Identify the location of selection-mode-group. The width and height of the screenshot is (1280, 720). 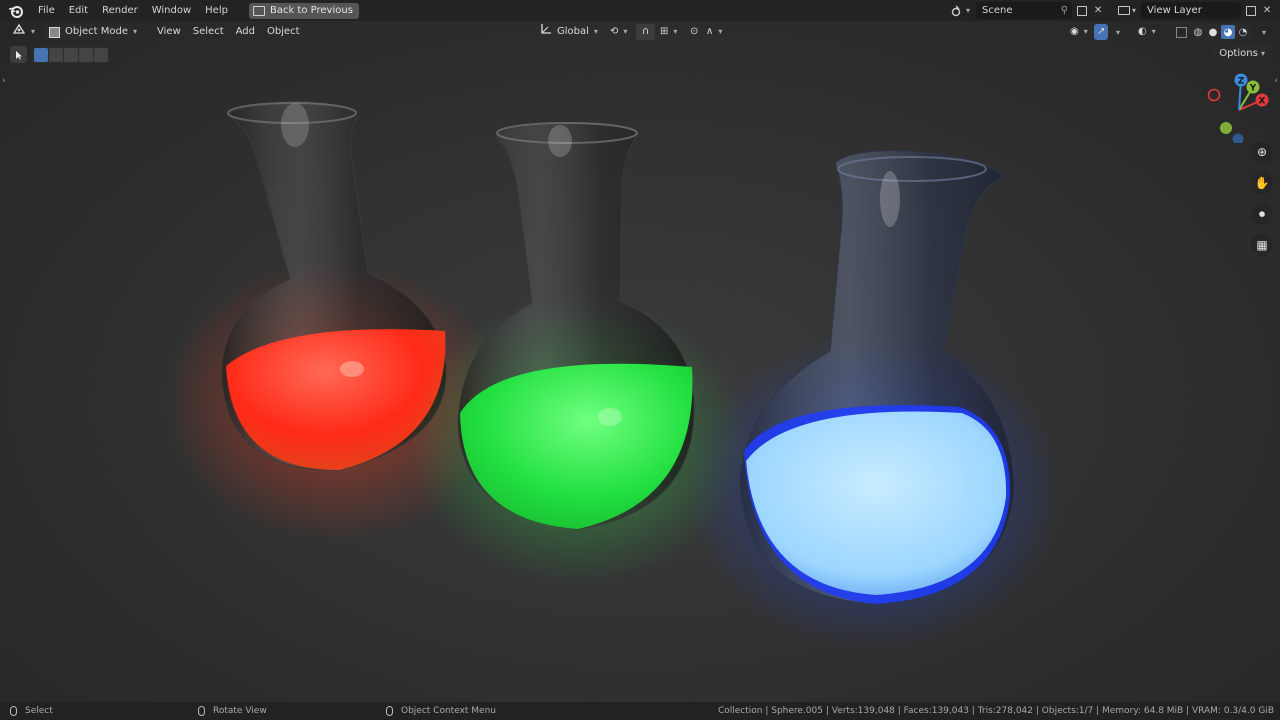
(71, 54).